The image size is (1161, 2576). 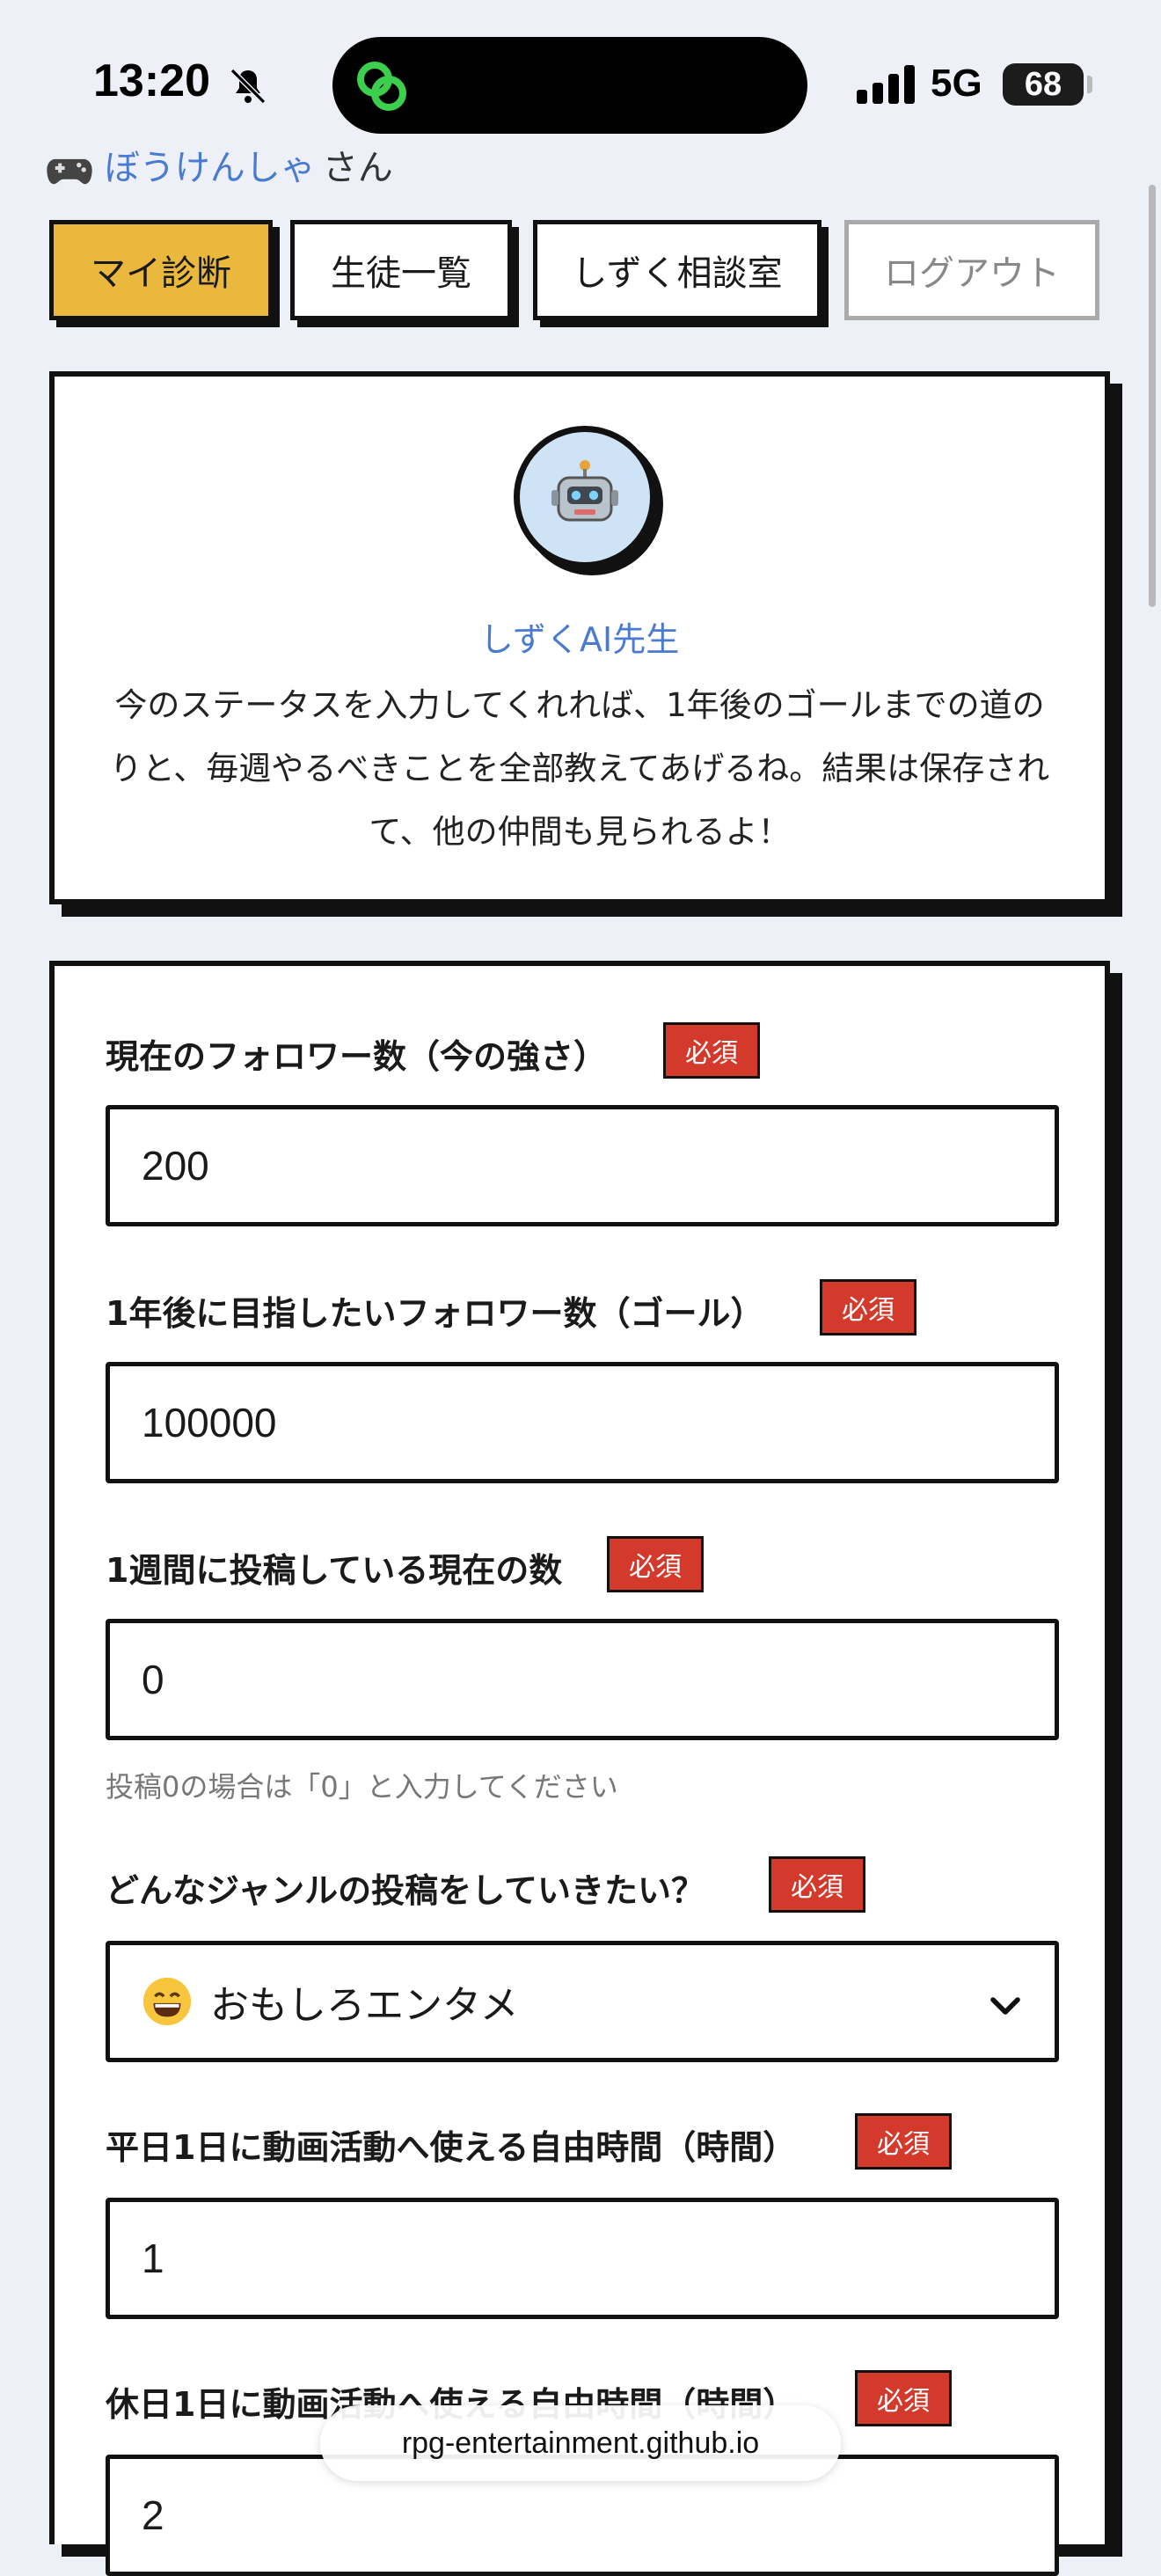 What do you see at coordinates (151, 80) in the screenshot?
I see `status-time: 13:20` at bounding box center [151, 80].